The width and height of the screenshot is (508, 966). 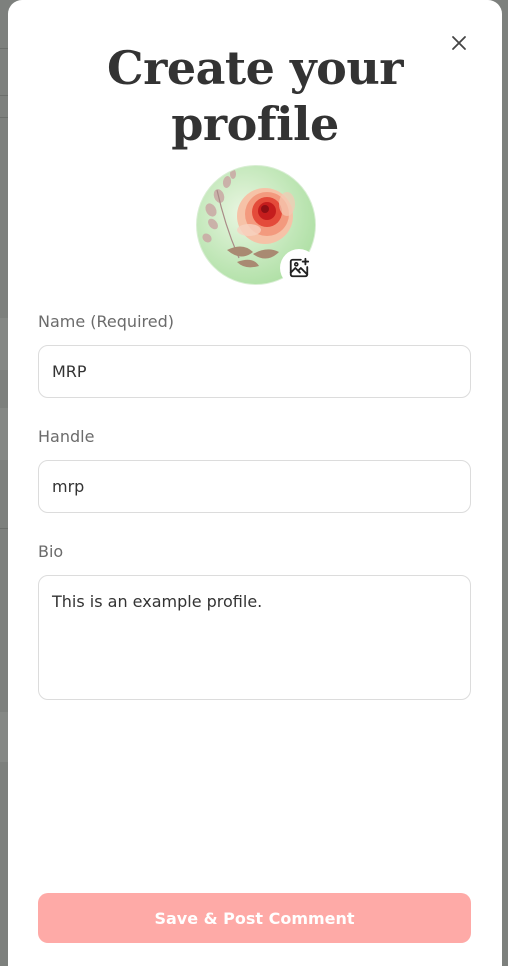 What do you see at coordinates (255, 124) in the screenshot?
I see `title-line-2: profile` at bounding box center [255, 124].